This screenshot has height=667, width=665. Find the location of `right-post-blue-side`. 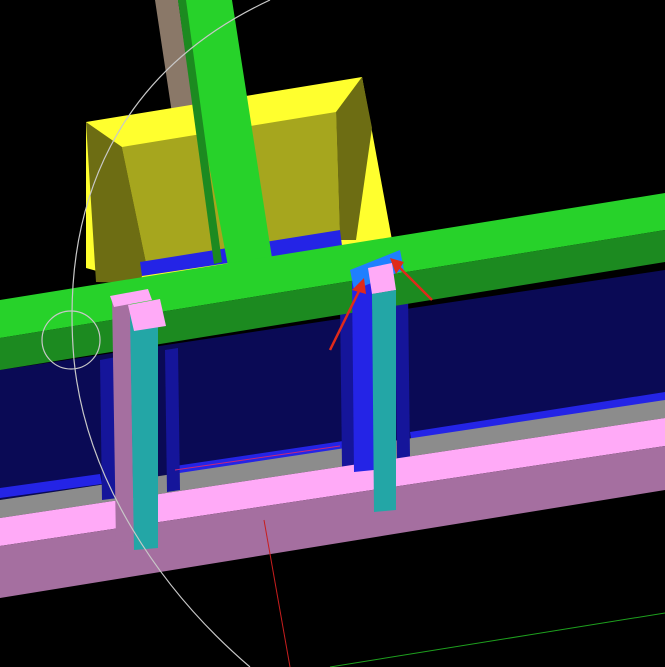

right-post-blue-side is located at coordinates (363, 375).